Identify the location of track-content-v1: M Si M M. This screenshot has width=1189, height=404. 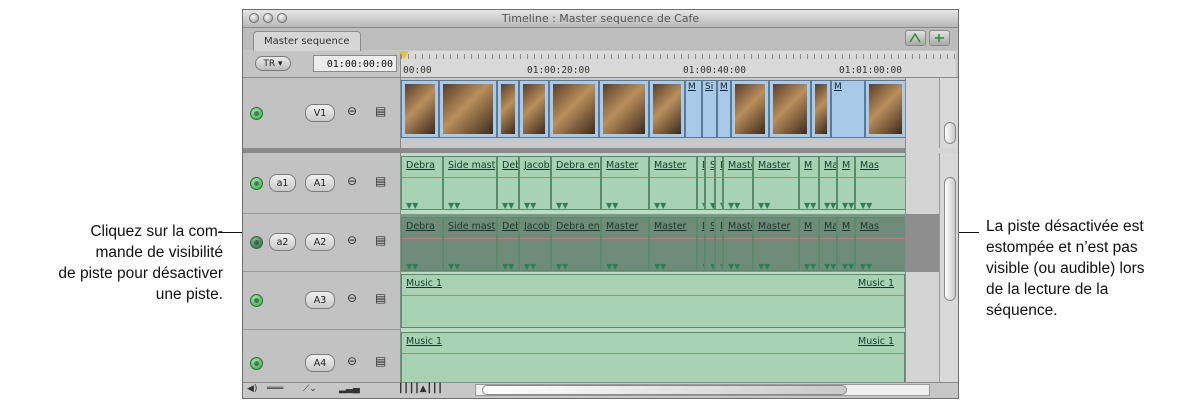
(652, 113).